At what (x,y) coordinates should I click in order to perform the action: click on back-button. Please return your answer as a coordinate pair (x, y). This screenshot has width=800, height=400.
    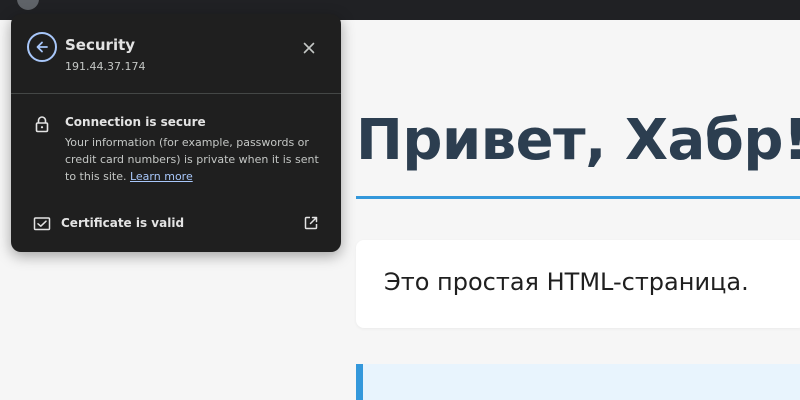
    Looking at the image, I should click on (42, 47).